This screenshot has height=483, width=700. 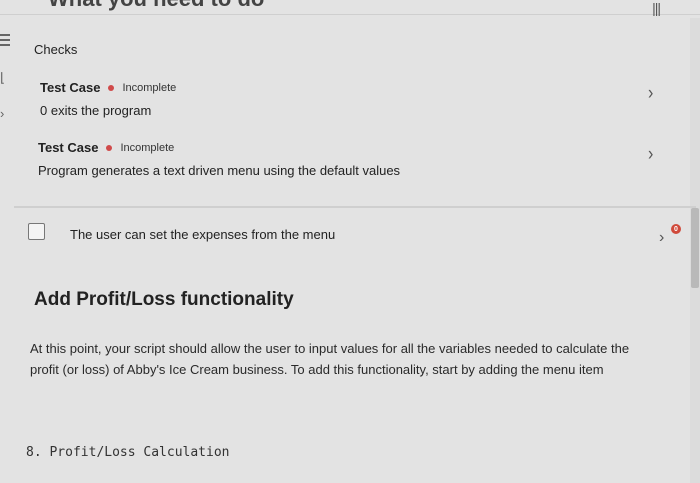 I want to click on checks-title: Checks, so click(x=56, y=49).